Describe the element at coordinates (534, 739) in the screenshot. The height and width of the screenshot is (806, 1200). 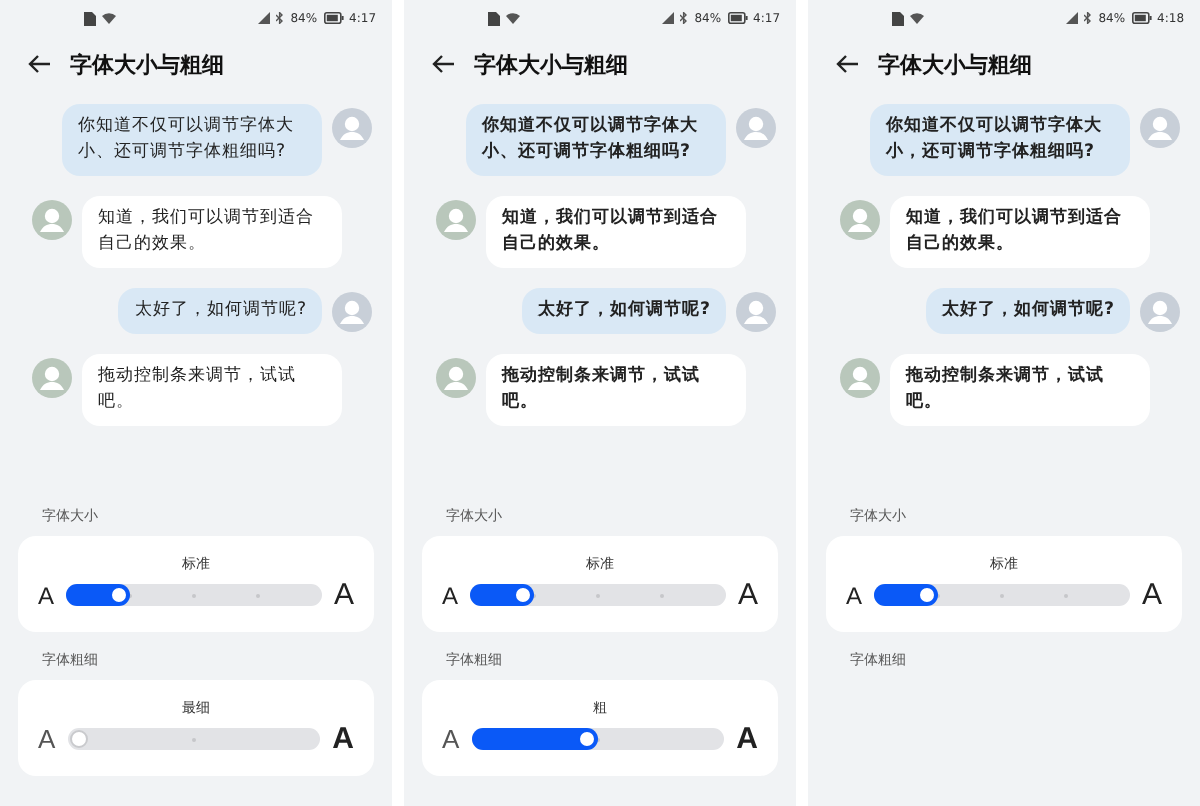
I see `slider-fill` at that location.